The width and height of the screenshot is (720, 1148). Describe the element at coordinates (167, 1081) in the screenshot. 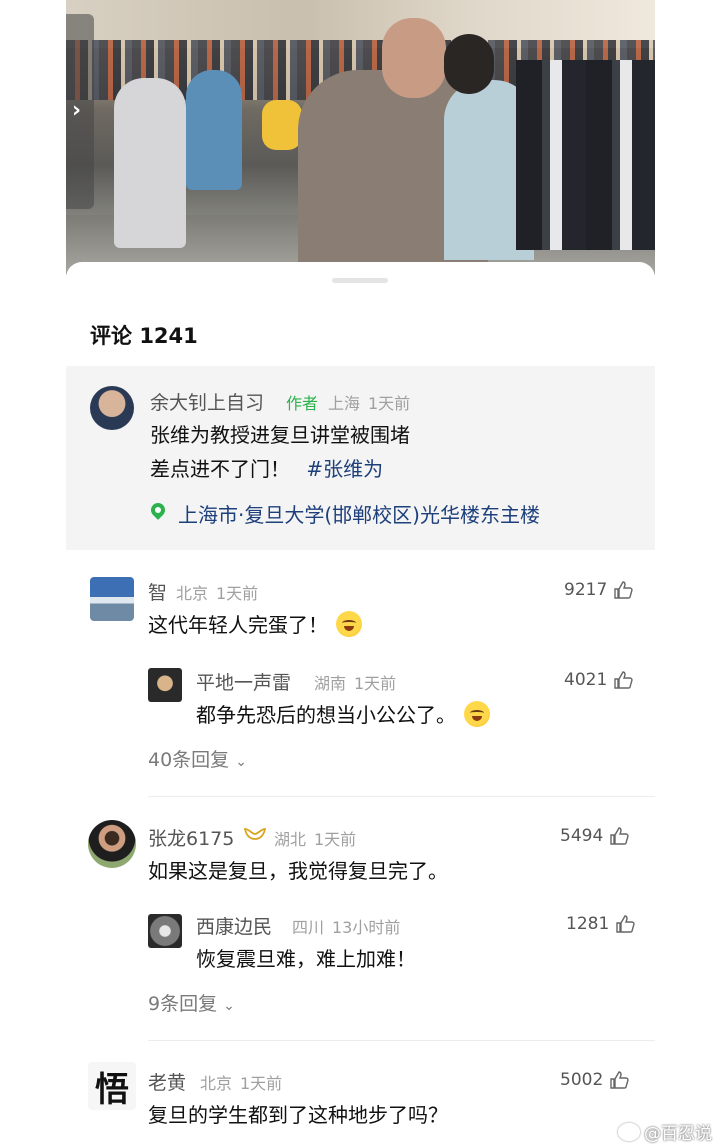

I see `comment-user: 老黄` at that location.